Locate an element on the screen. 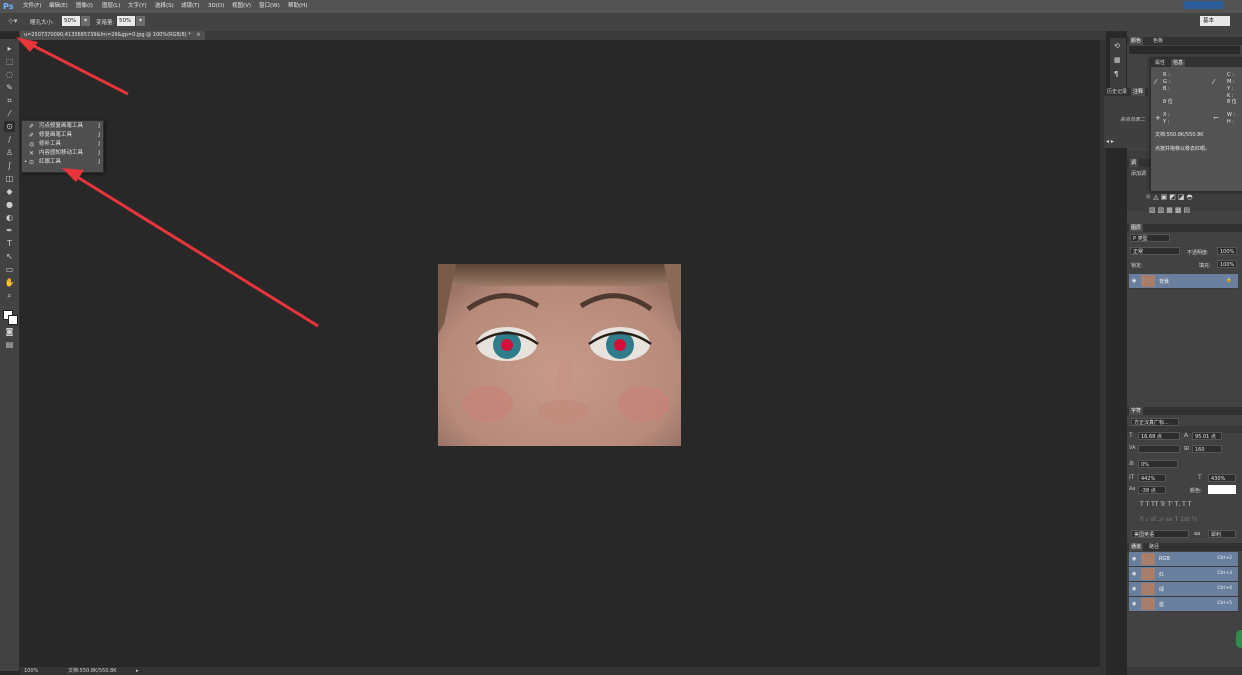 The width and height of the screenshot is (1242, 675). channel-thumbnail is located at coordinates (1148, 604).